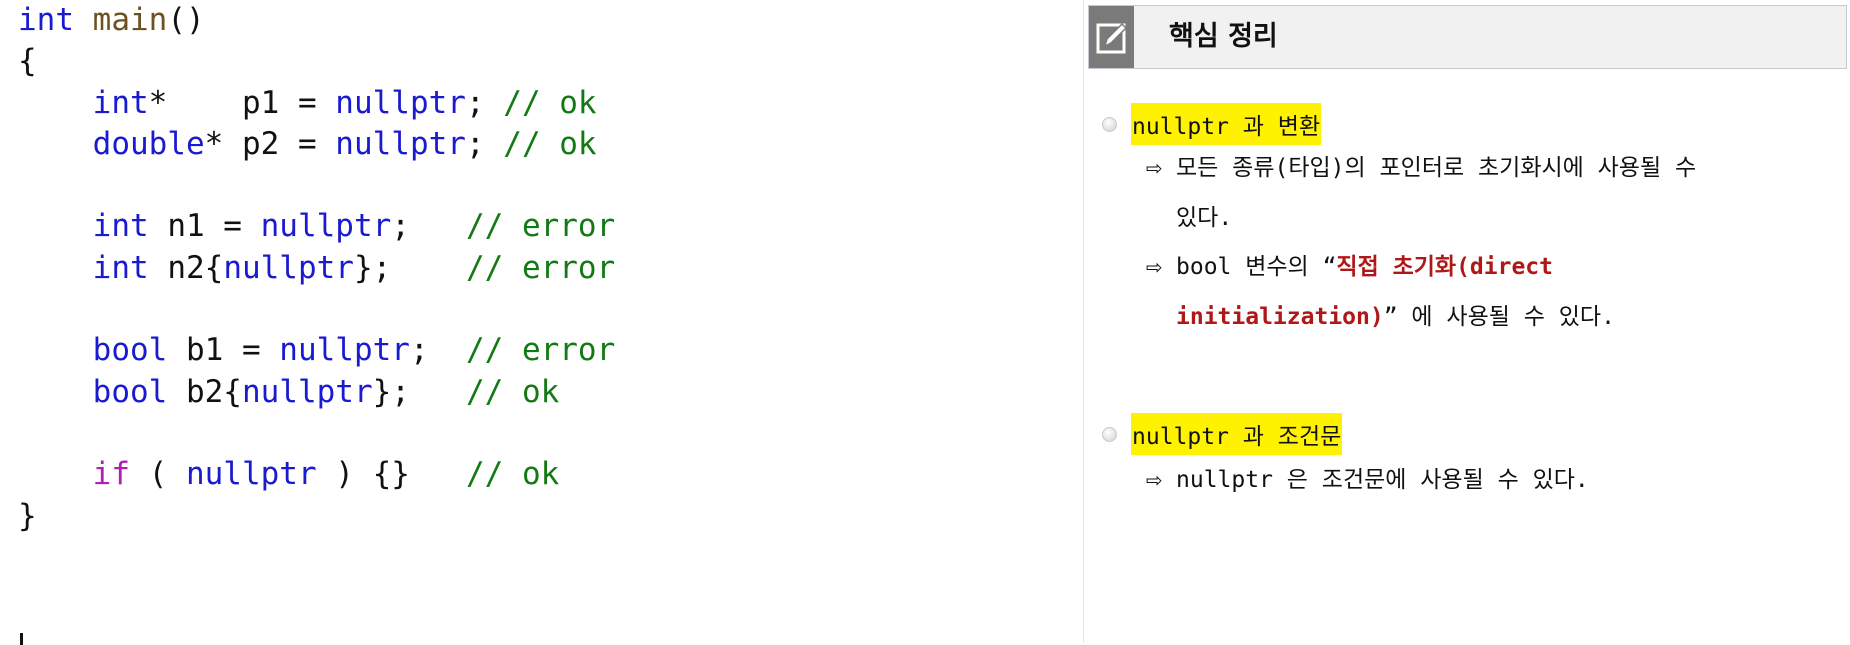 The height and width of the screenshot is (645, 1850). What do you see at coordinates (130, 20) in the screenshot?
I see `function-token: main` at bounding box center [130, 20].